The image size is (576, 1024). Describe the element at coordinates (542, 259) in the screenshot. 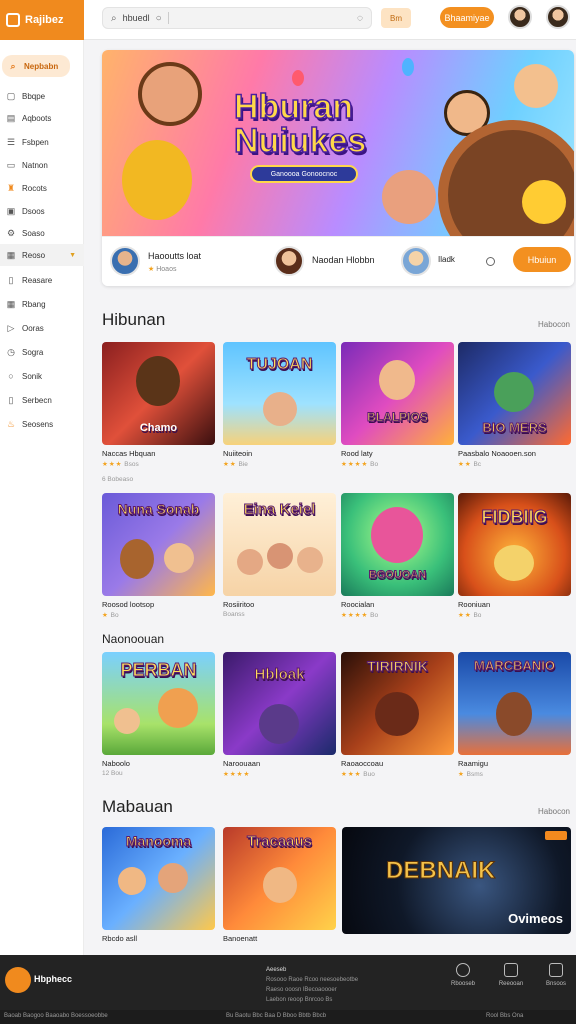

I see `hero-cta-button: Hbuiun` at that location.